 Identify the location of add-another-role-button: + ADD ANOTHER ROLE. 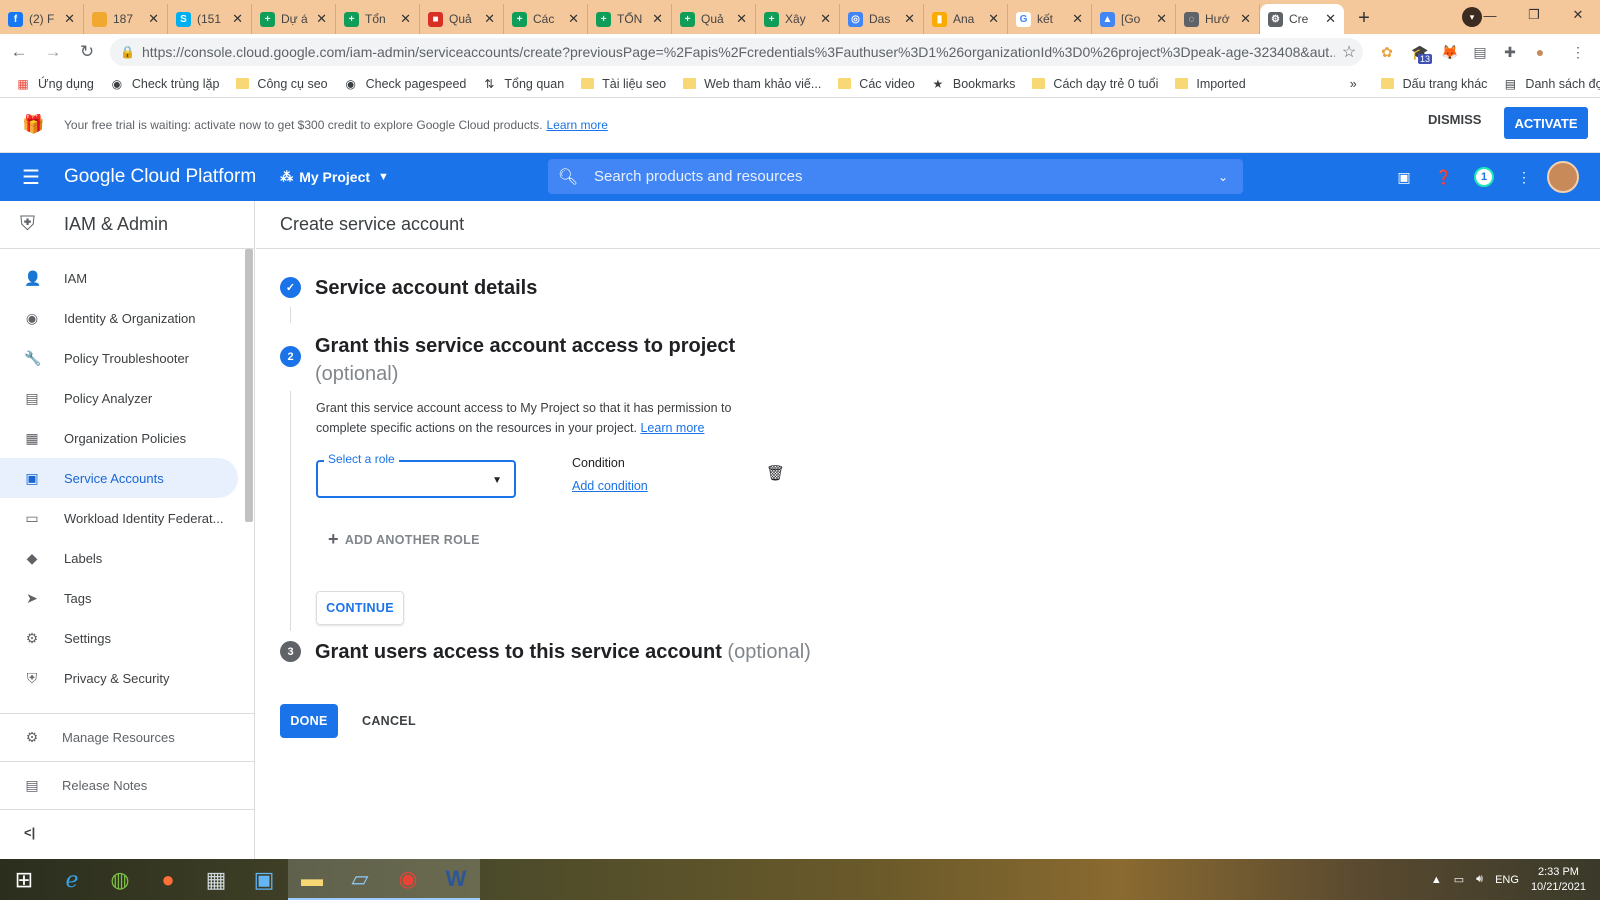
(404, 539).